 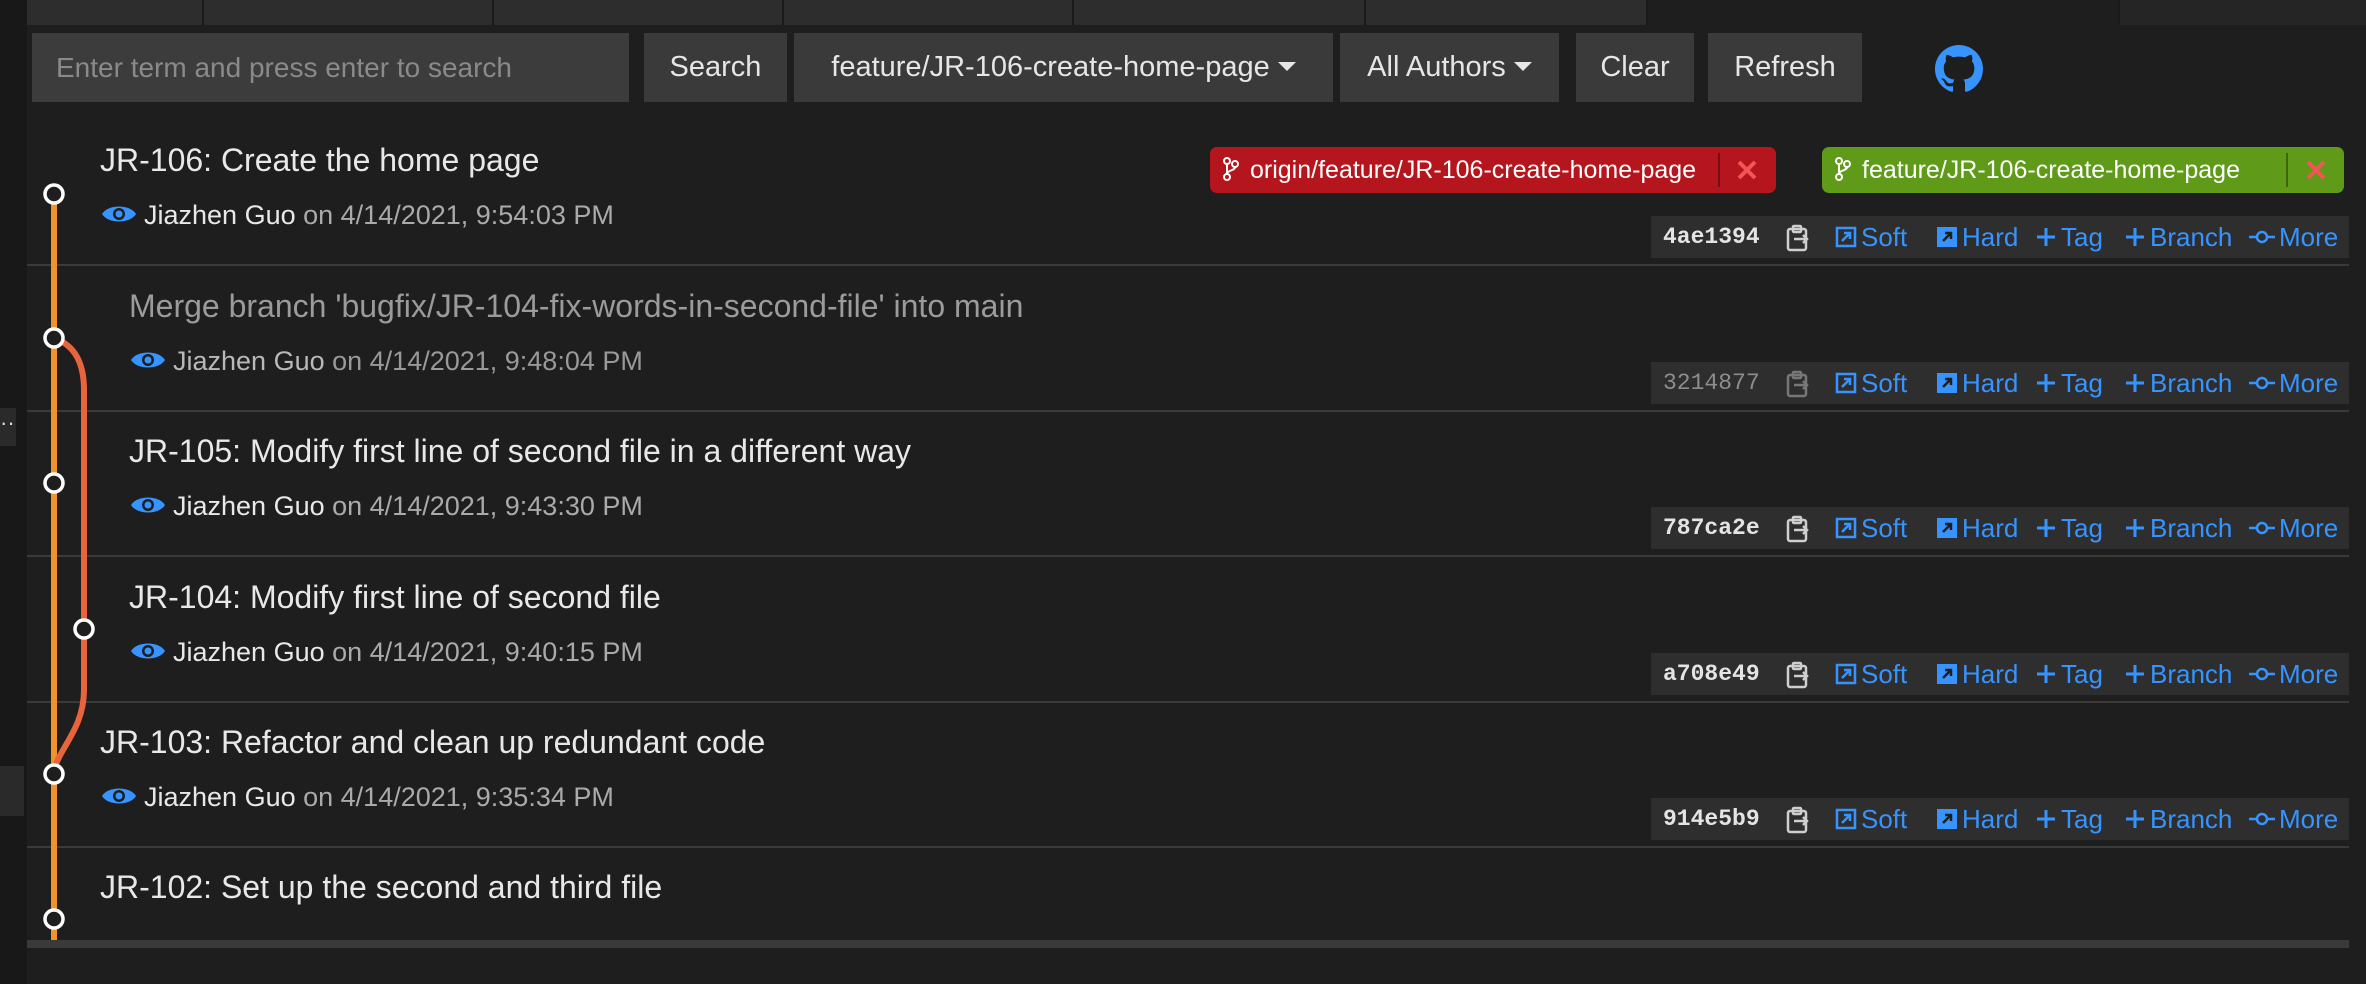 What do you see at coordinates (1711, 528) in the screenshot?
I see `commit-hash: 787ca2e` at bounding box center [1711, 528].